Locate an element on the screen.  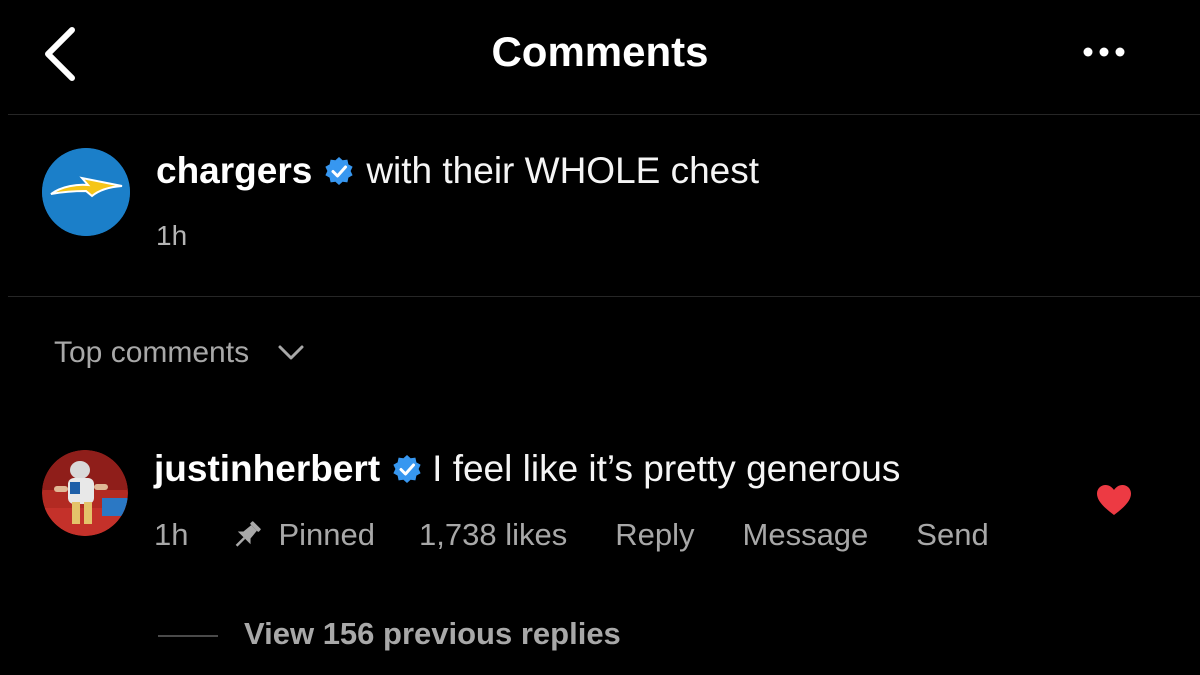
player-photo is located at coordinates (85, 493).